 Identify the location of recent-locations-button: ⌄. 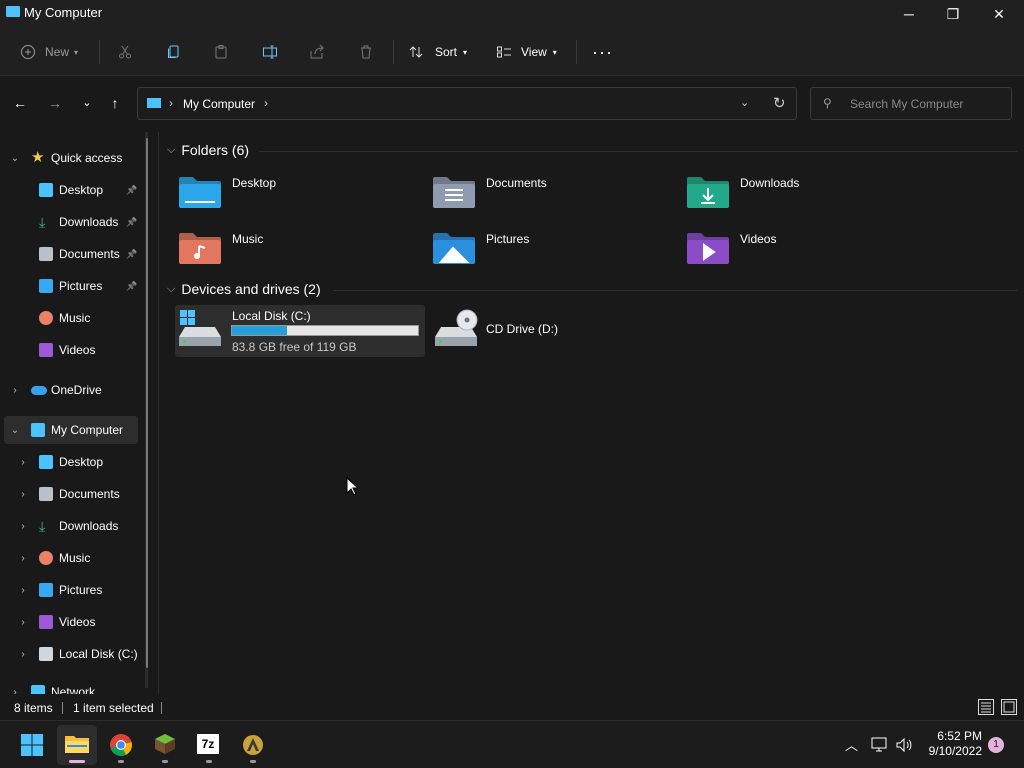
(87, 105).